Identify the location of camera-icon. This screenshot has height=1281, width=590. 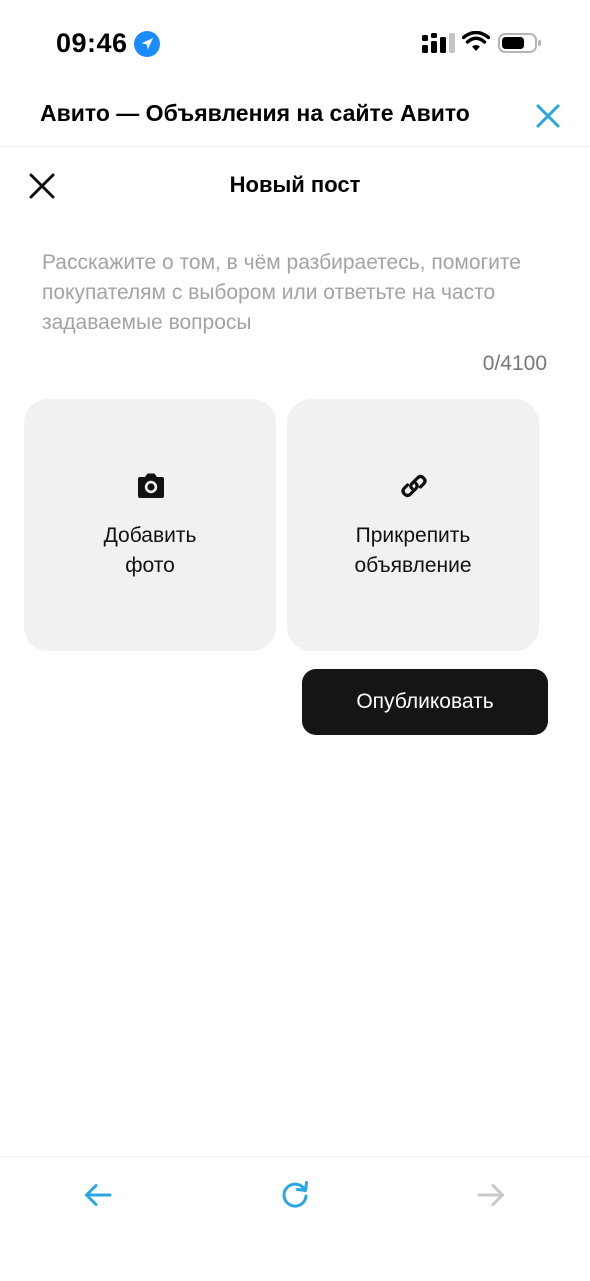
(151, 485).